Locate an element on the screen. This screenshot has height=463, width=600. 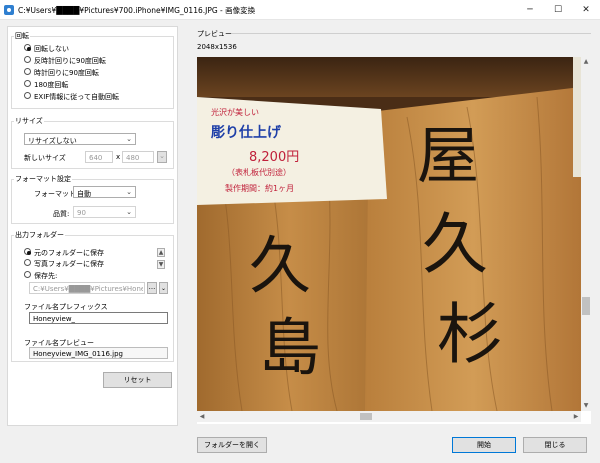
preview-title: プレビュー is located at coordinates (214, 34).